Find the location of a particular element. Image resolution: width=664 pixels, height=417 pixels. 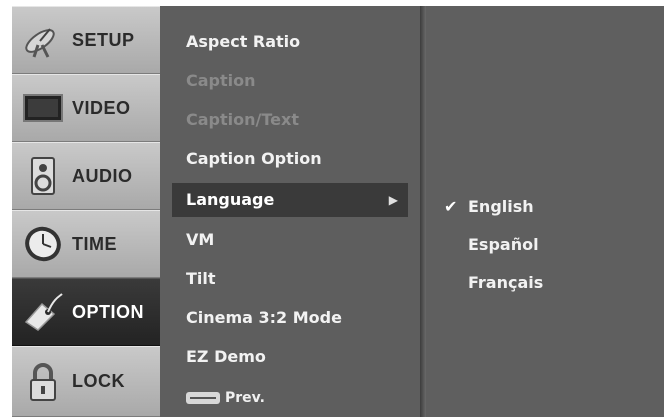

language-option-francais: Français is located at coordinates (505, 283).